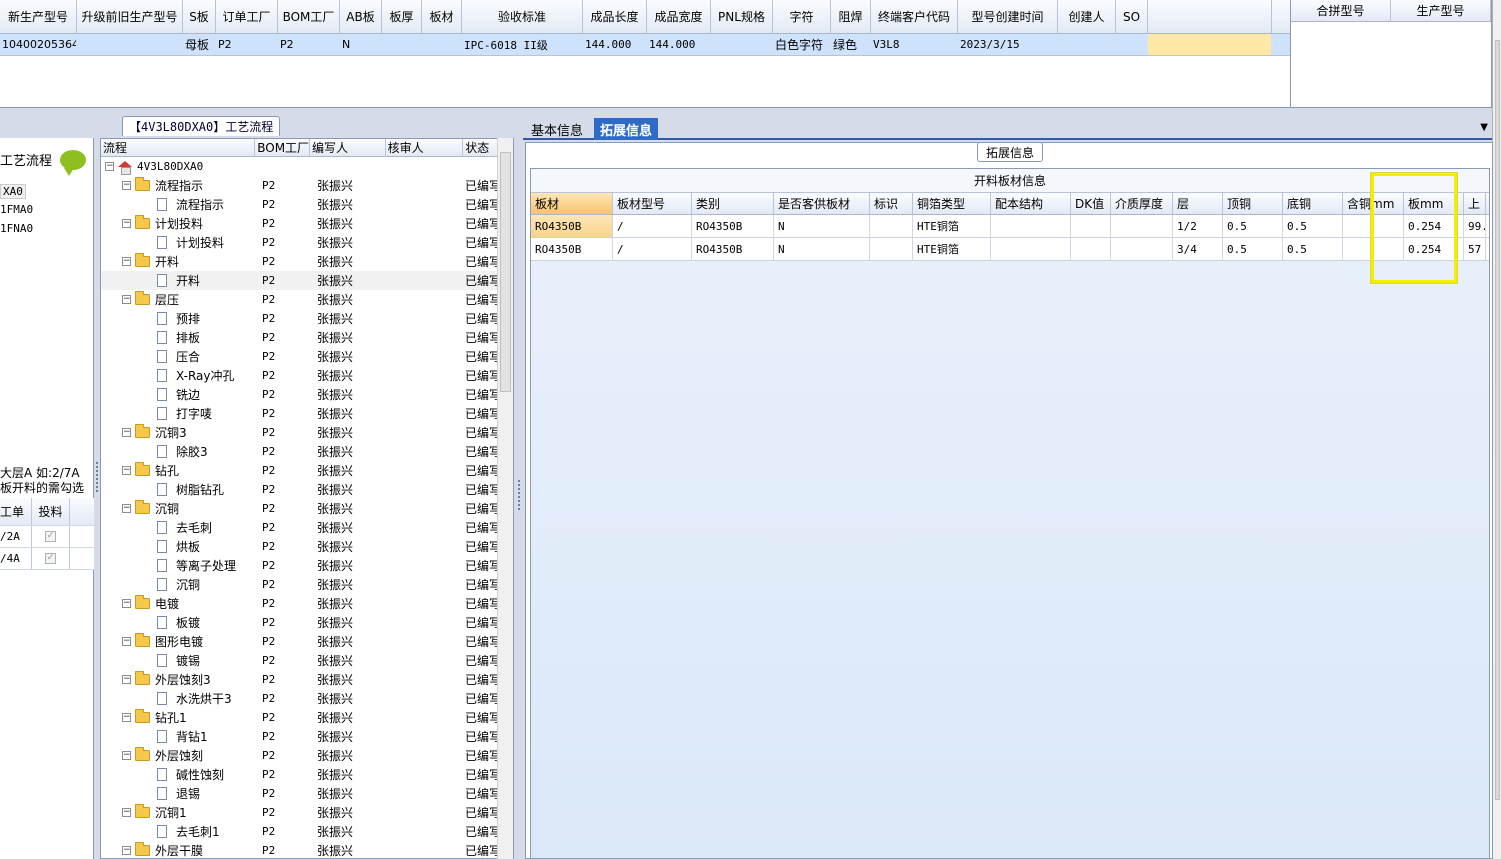 The width and height of the screenshot is (1501, 859). Describe the element at coordinates (822, 203) in the screenshot. I see `header-column: 是否客供板材` at that location.